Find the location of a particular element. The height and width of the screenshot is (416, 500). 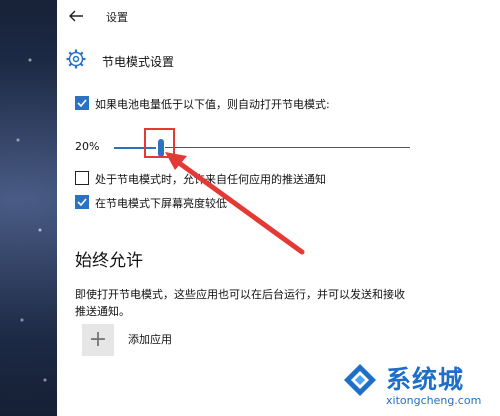

watermark-url: xitongcheng.com is located at coordinates (434, 400).